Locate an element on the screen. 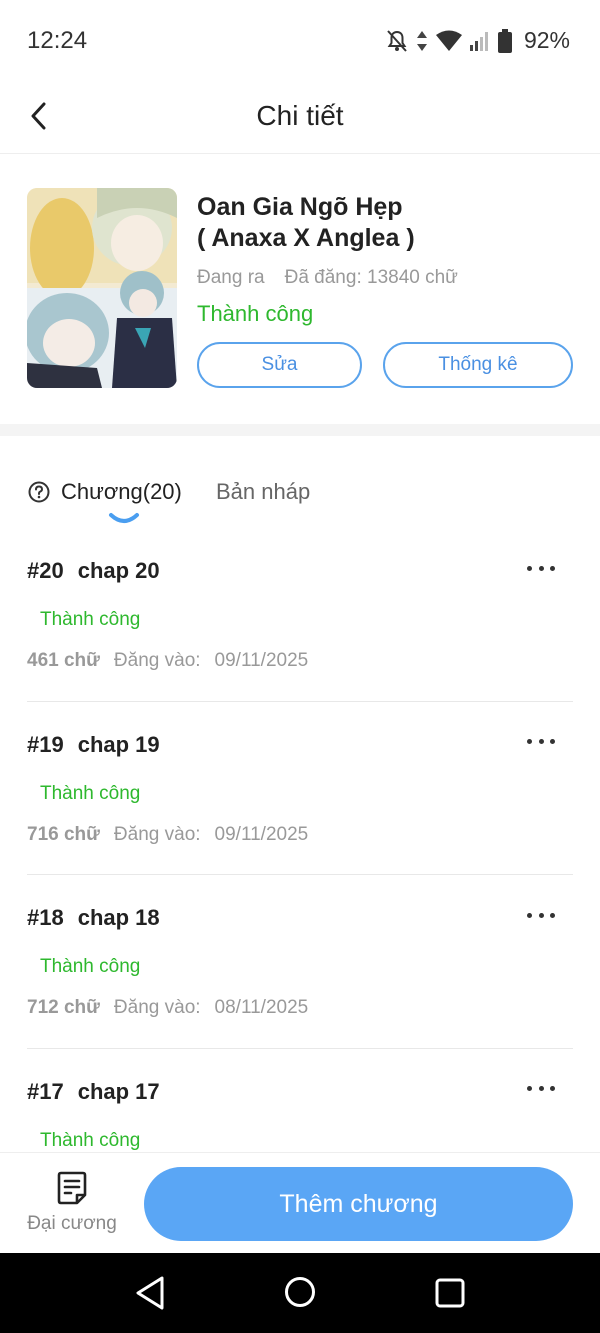  status-icons: 92% is located at coordinates (478, 40).